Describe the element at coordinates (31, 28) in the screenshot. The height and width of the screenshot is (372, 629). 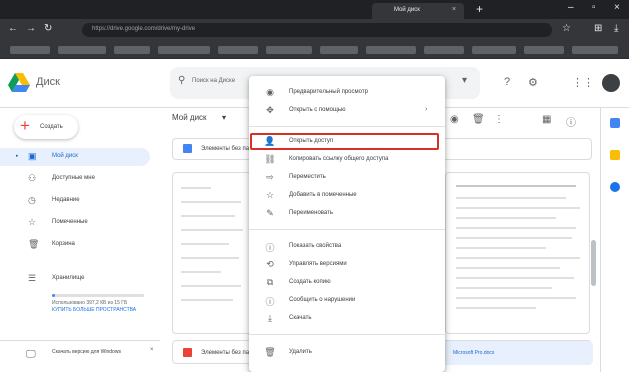
I see `forward-icon: →` at that location.